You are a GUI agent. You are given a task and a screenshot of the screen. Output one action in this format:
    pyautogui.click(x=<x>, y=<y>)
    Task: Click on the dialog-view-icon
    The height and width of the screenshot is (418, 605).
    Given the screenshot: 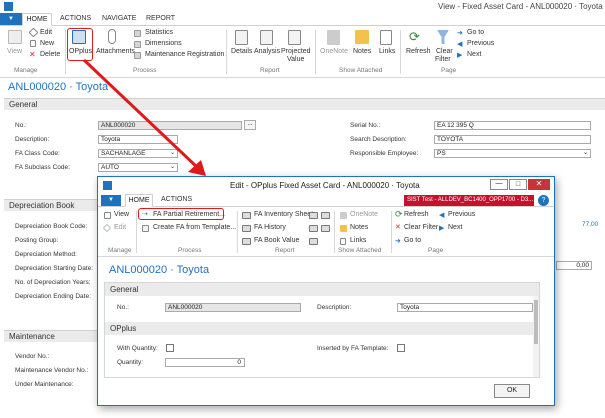 What is the action you would take?
    pyautogui.click(x=107, y=215)
    